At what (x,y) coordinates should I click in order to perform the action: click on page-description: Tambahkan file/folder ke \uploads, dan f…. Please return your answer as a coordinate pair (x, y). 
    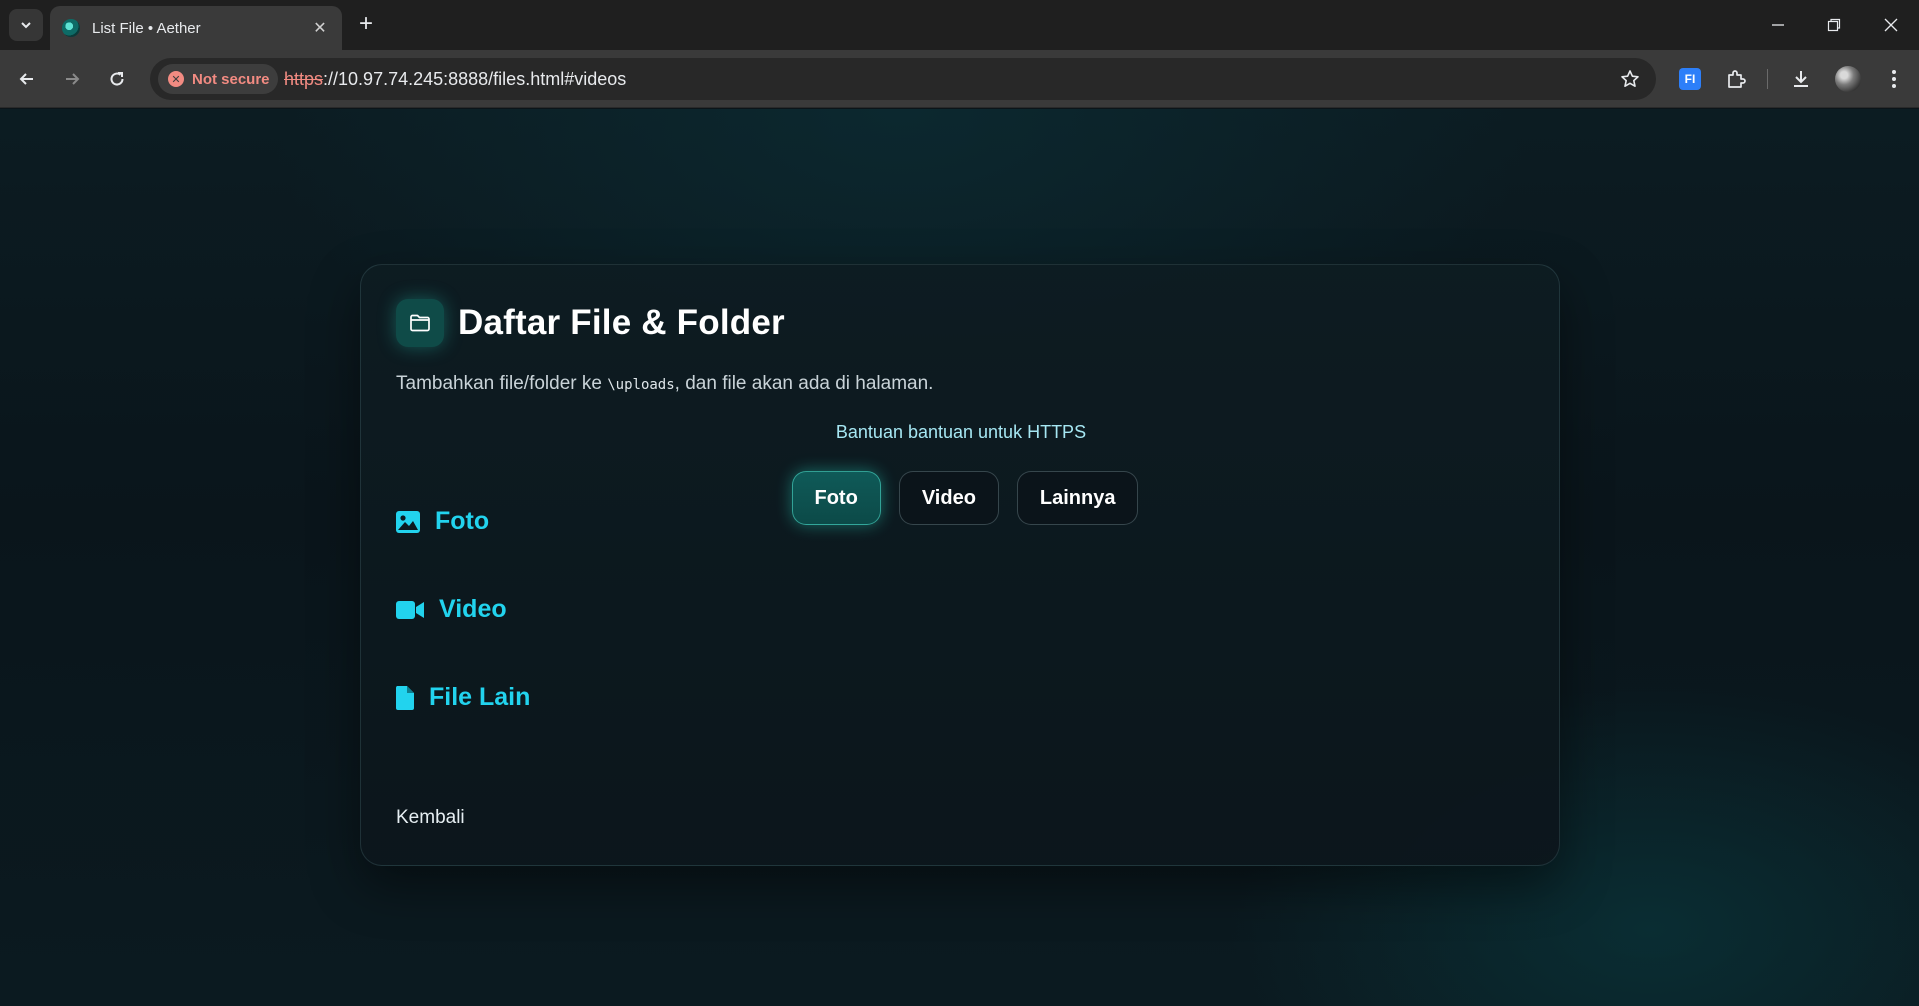
    Looking at the image, I should click on (664, 384).